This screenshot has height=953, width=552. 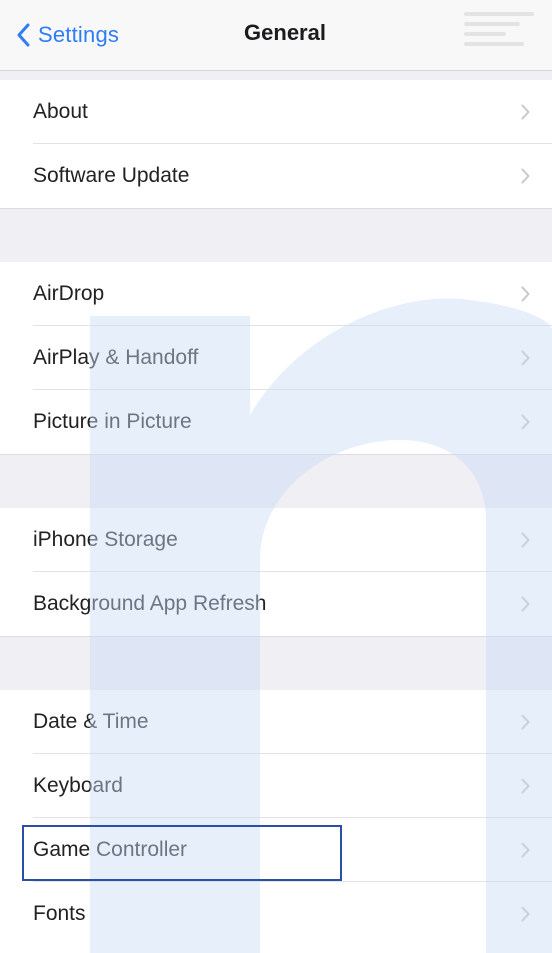 What do you see at coordinates (276, 850) in the screenshot?
I see `settings-row-game-controller: Game Controller` at bounding box center [276, 850].